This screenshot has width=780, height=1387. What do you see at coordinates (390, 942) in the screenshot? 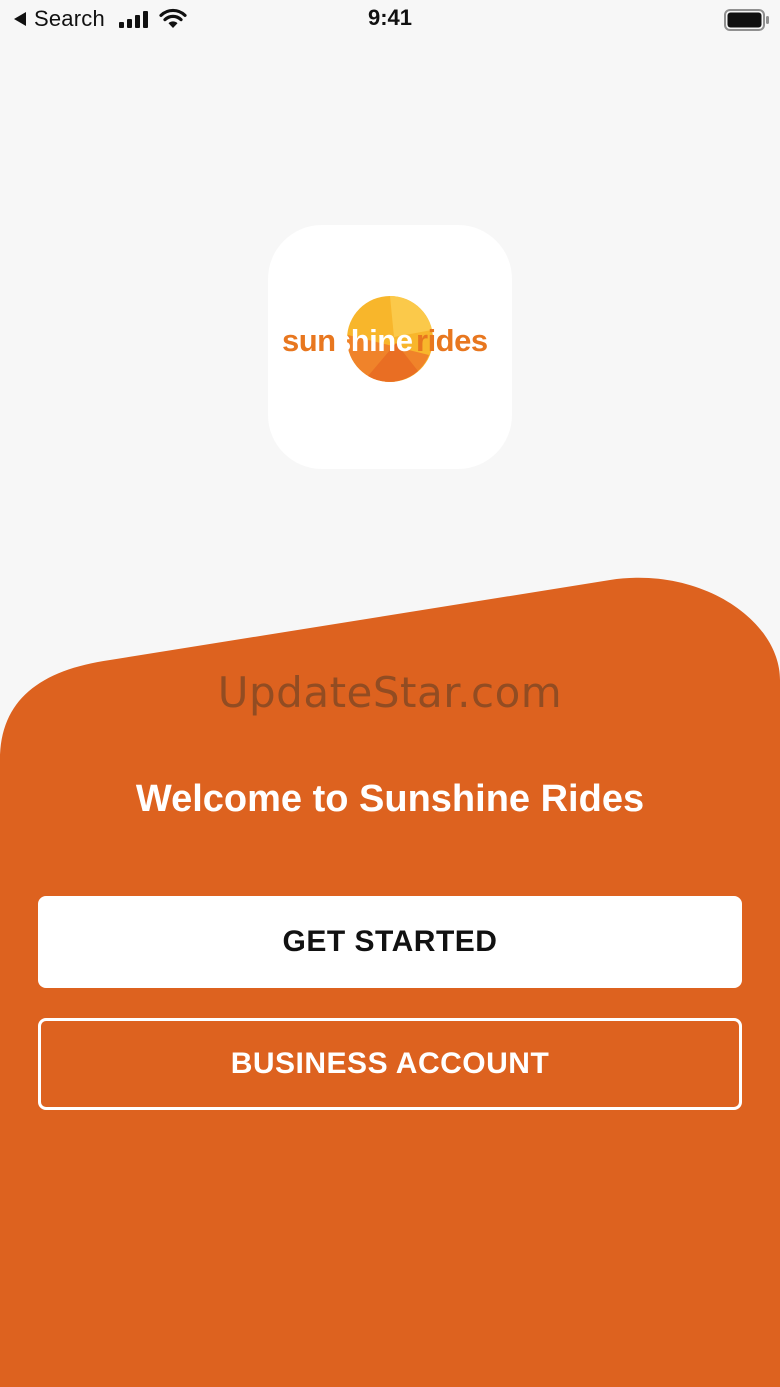
I see `get-started-button: GET STARTED` at bounding box center [390, 942].